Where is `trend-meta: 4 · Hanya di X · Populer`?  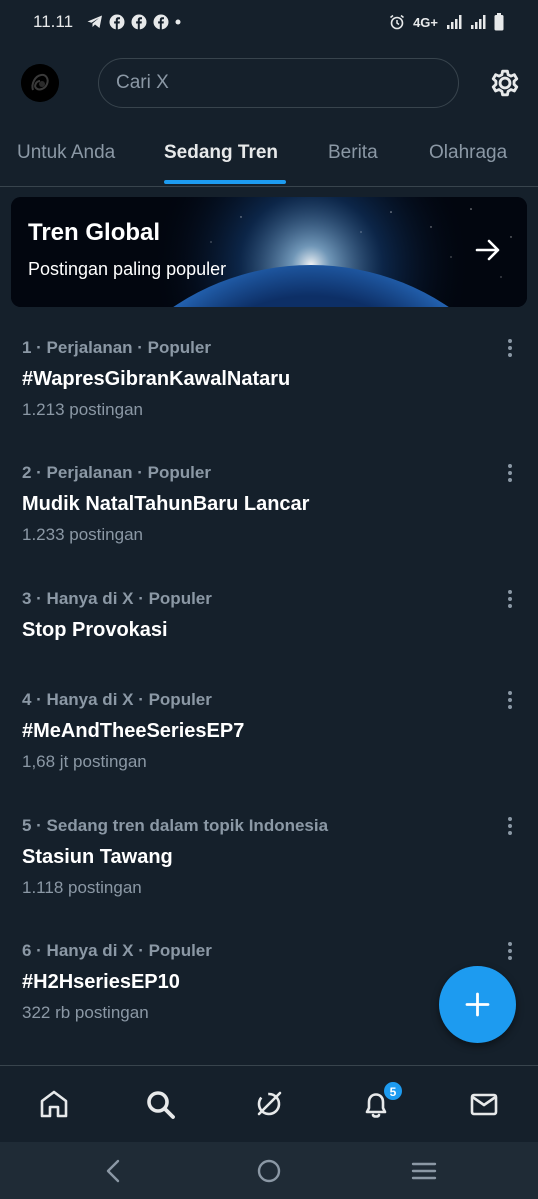 trend-meta: 4 · Hanya di X · Populer is located at coordinates (117, 699).